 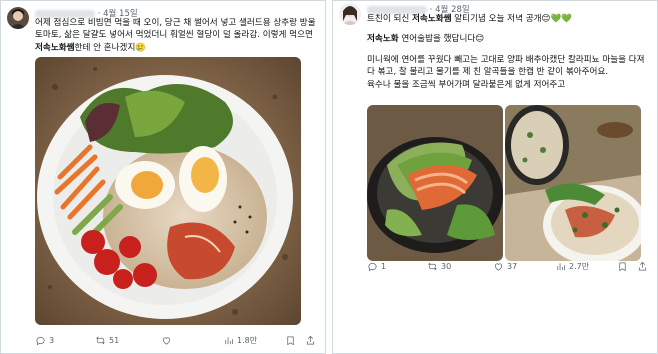 I want to click on reply-button: 3, so click(x=44, y=340).